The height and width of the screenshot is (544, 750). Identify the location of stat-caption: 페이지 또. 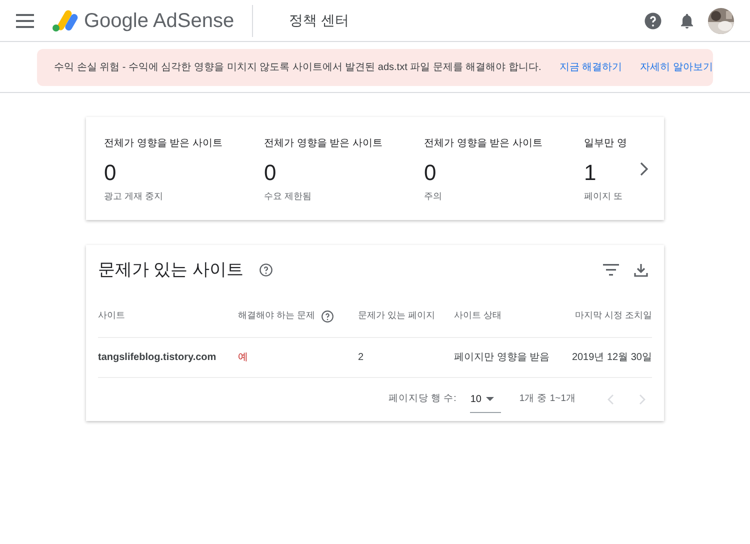
(604, 196).